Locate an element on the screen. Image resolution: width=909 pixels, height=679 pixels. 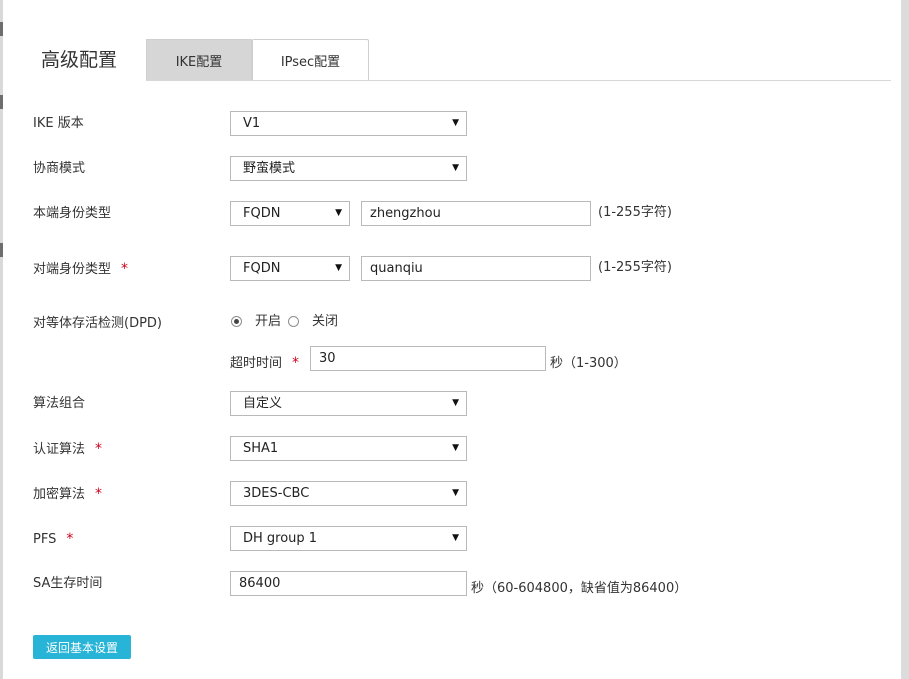
auth-algorithm-label: 认证算法 * is located at coordinates (67, 449).